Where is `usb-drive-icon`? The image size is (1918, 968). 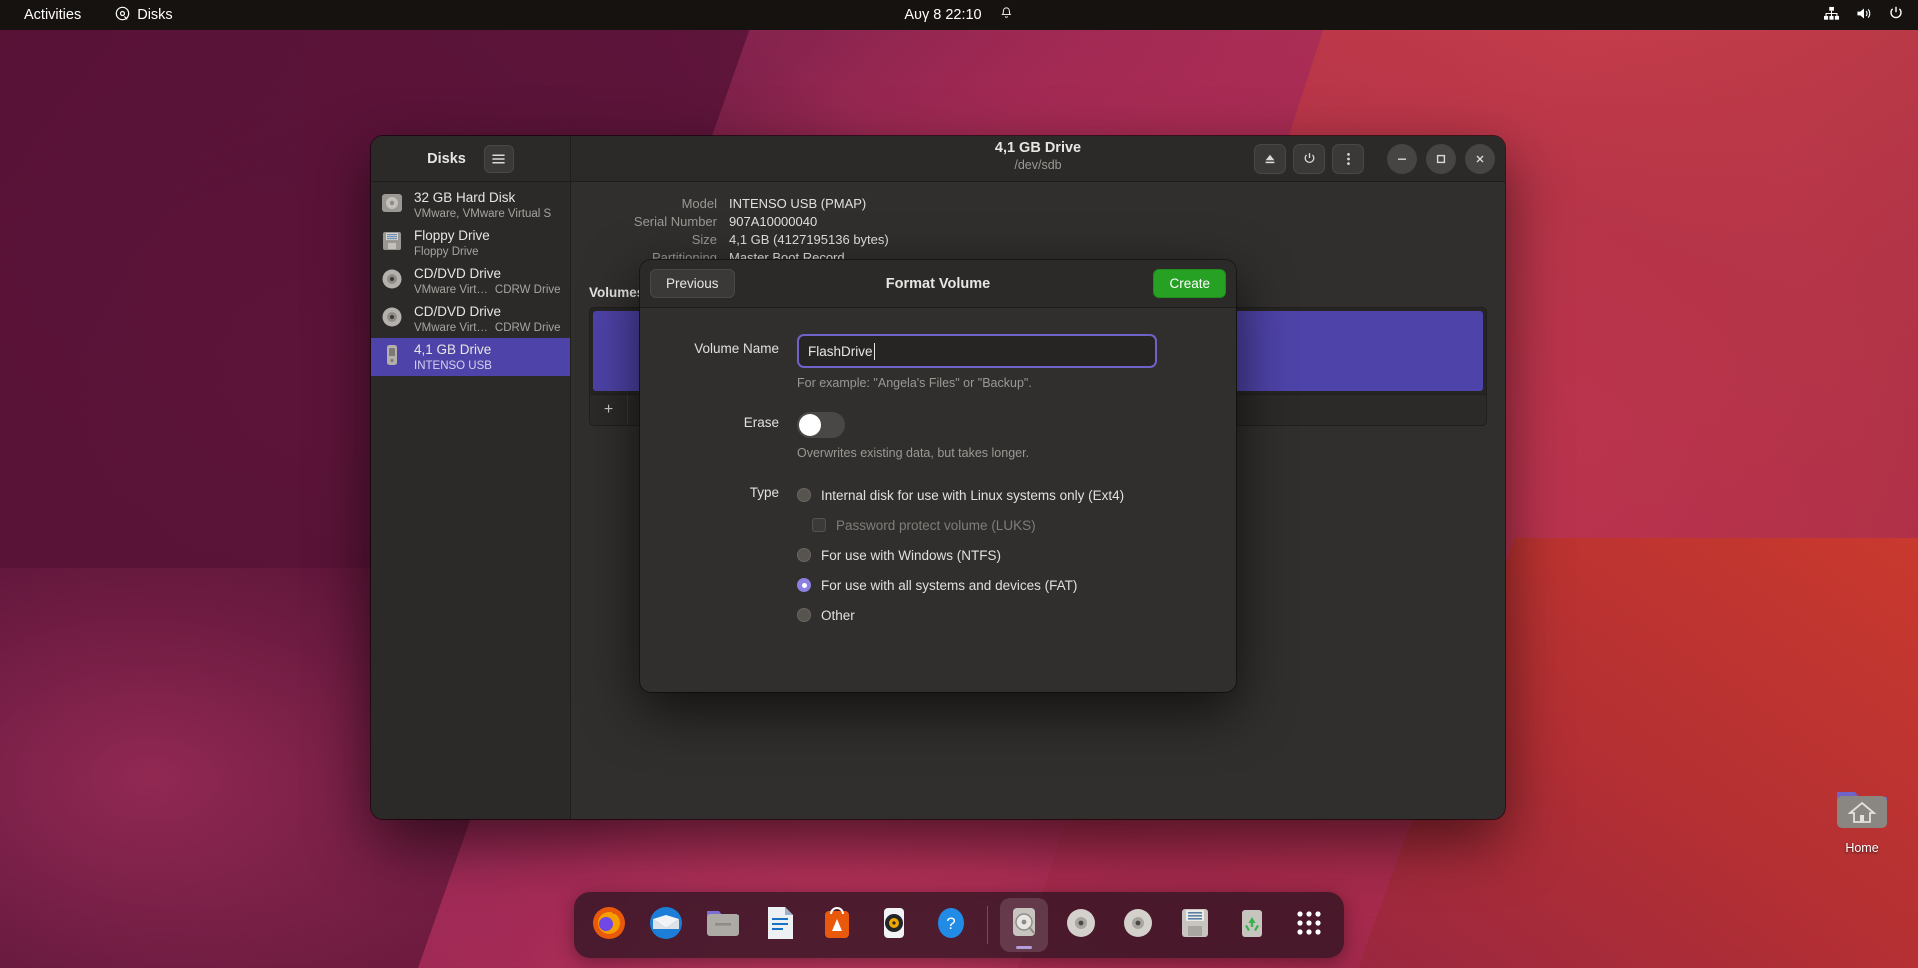
usb-drive-icon is located at coordinates (392, 357).